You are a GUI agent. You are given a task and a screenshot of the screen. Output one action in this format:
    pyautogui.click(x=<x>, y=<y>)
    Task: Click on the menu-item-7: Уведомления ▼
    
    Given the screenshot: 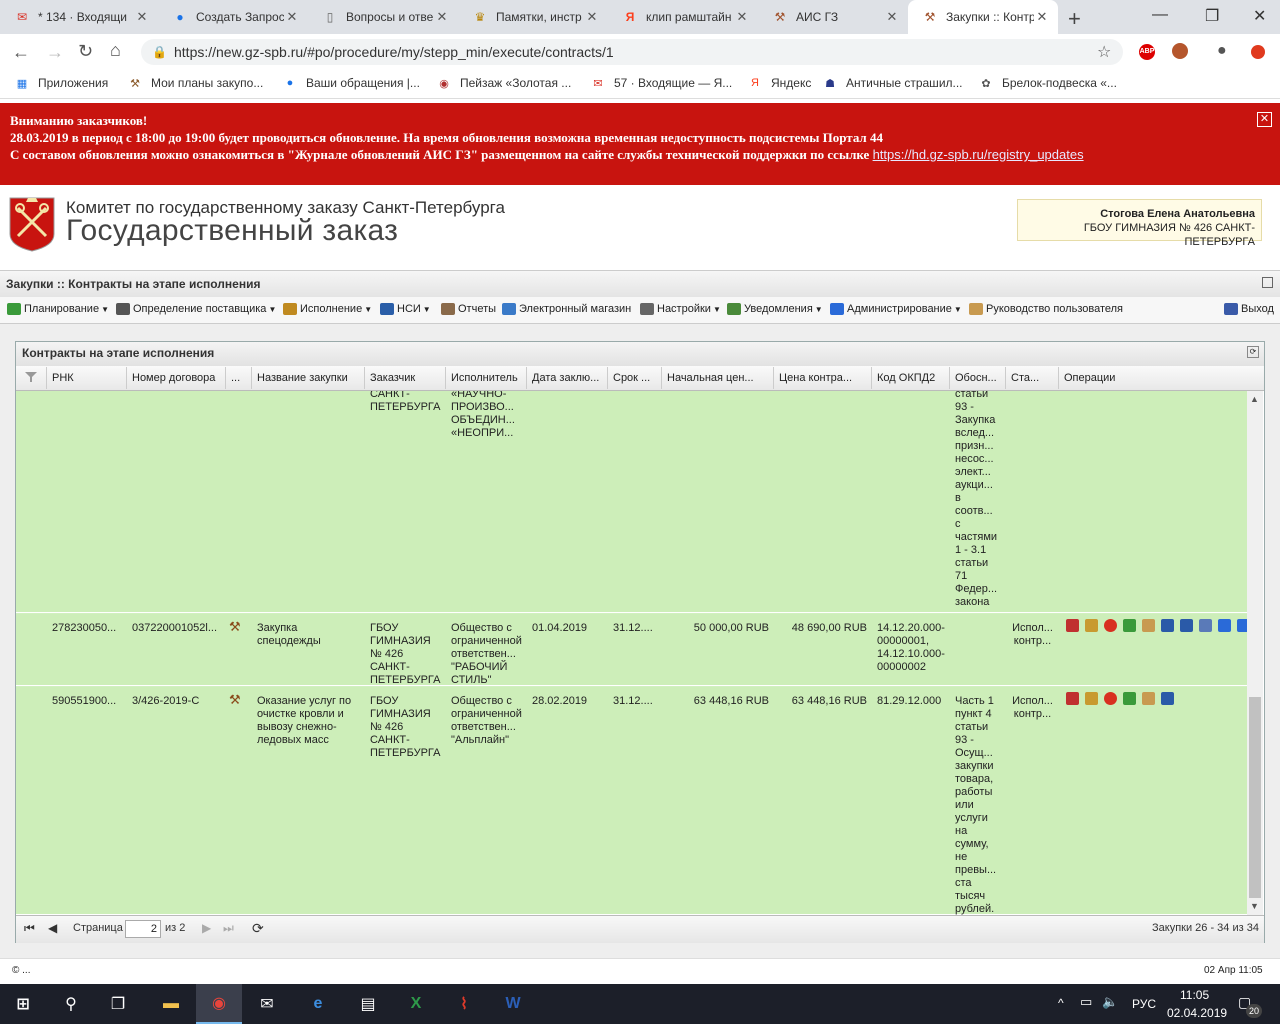 What is the action you would take?
    pyautogui.click(x=775, y=309)
    